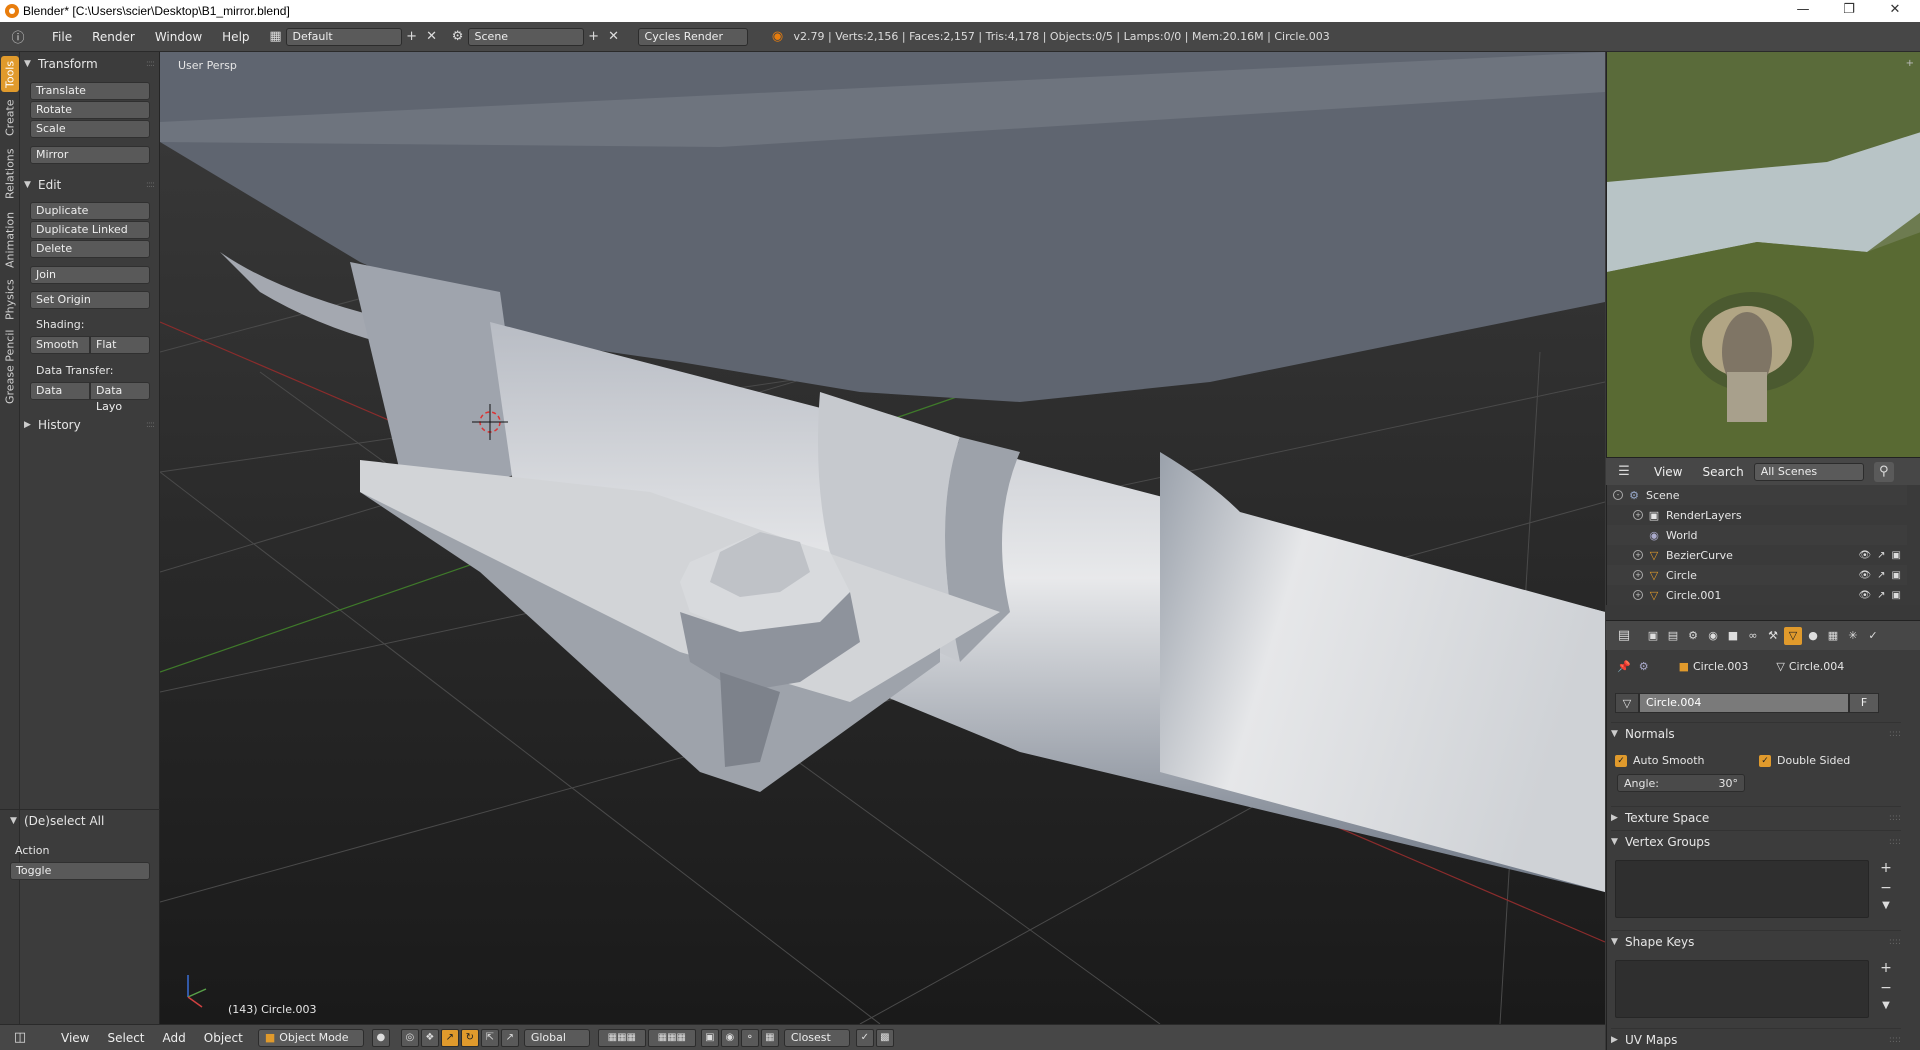  Describe the element at coordinates (556, 1037) in the screenshot. I see `orientation-select: Global` at that location.